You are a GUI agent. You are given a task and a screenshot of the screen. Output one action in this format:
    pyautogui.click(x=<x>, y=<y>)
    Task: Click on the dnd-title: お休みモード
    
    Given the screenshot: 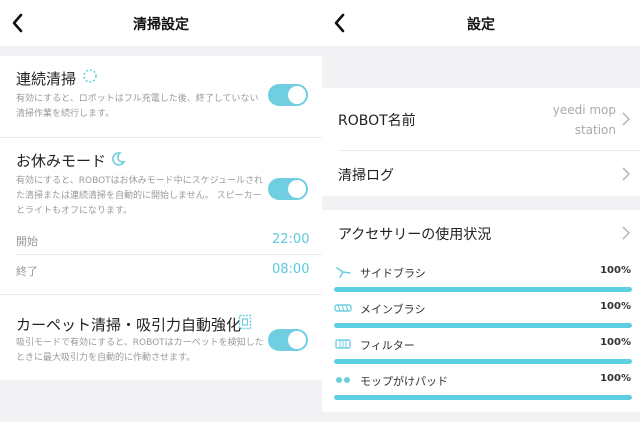 What is the action you would take?
    pyautogui.click(x=61, y=161)
    